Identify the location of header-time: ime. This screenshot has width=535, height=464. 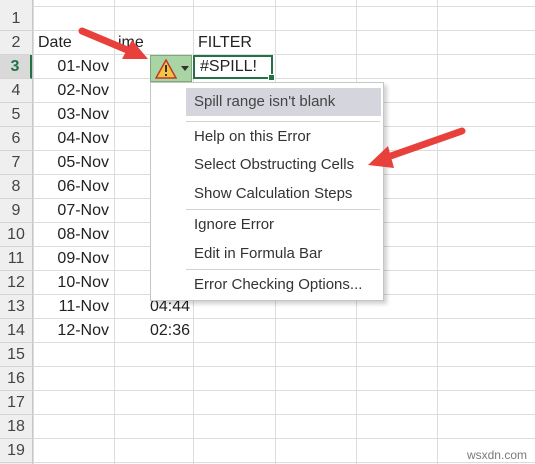
(133, 43).